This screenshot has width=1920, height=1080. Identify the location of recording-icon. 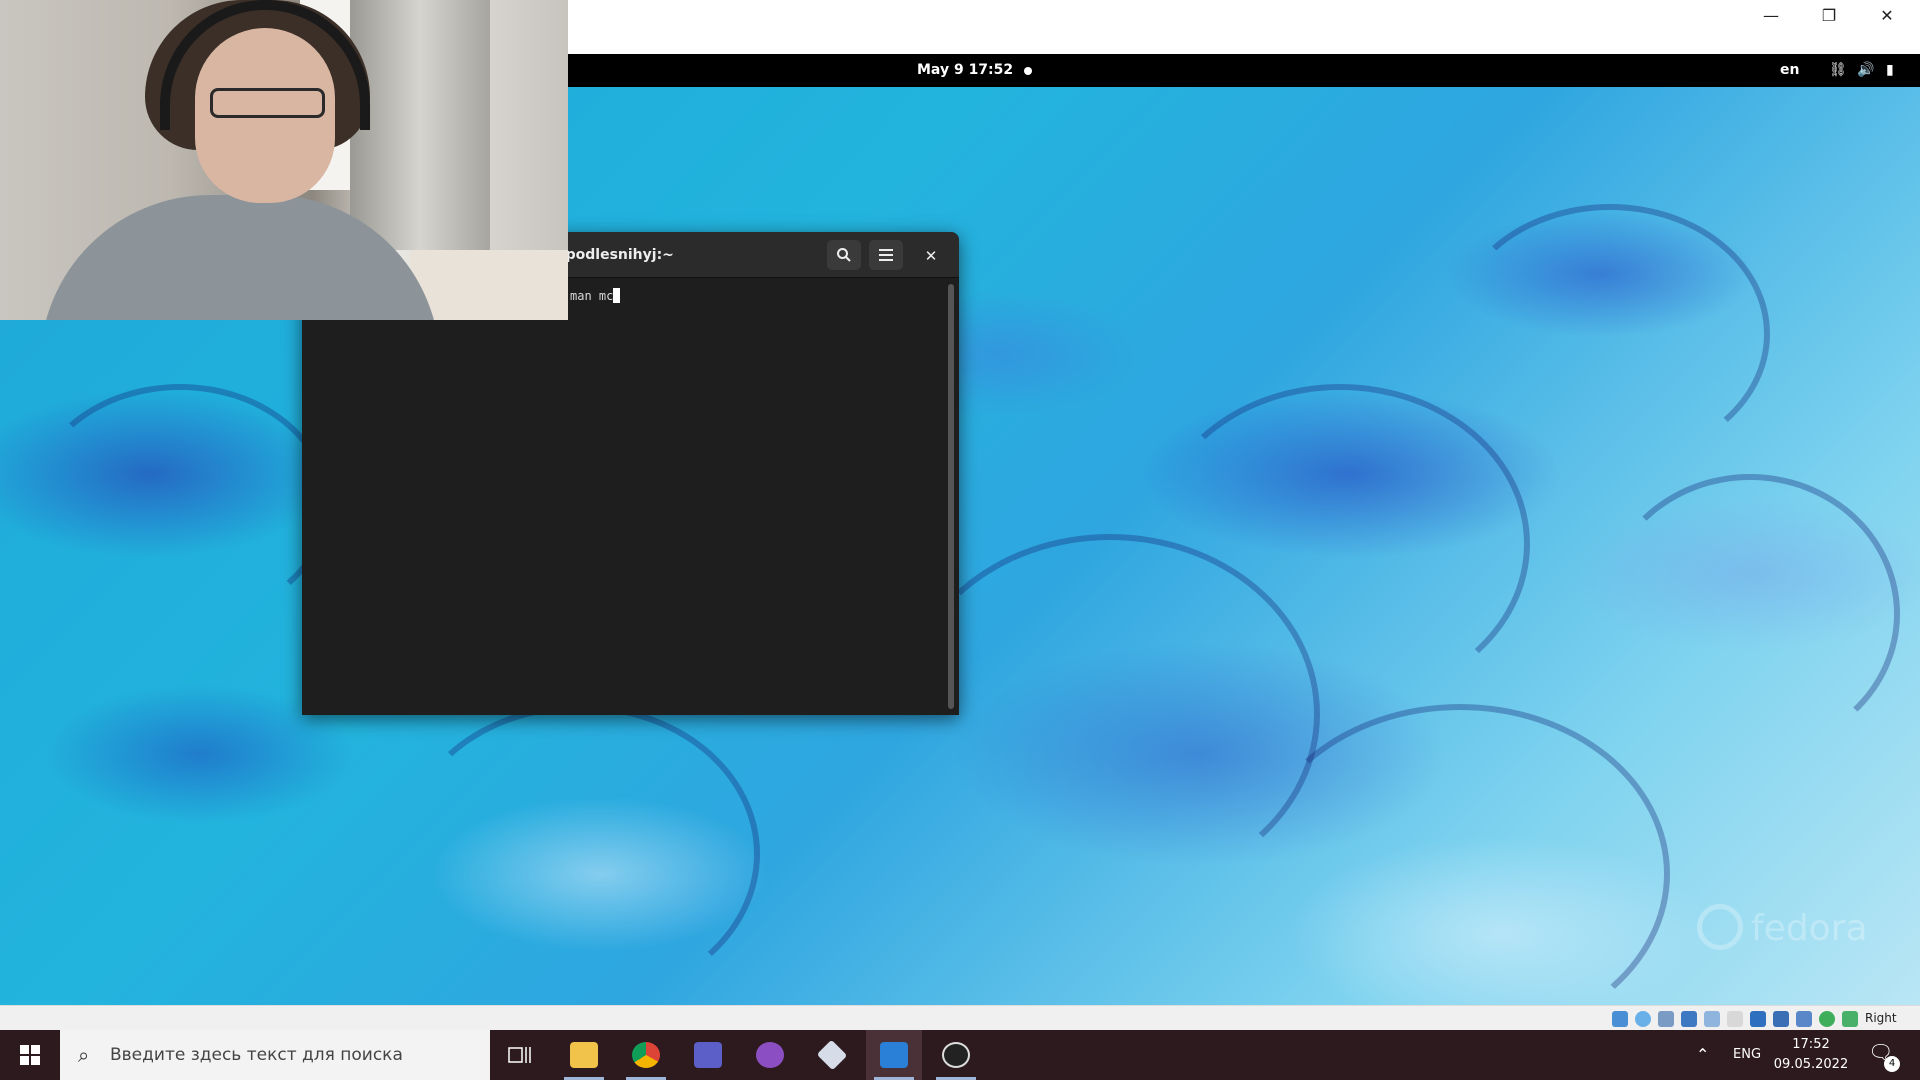
(1781, 1019).